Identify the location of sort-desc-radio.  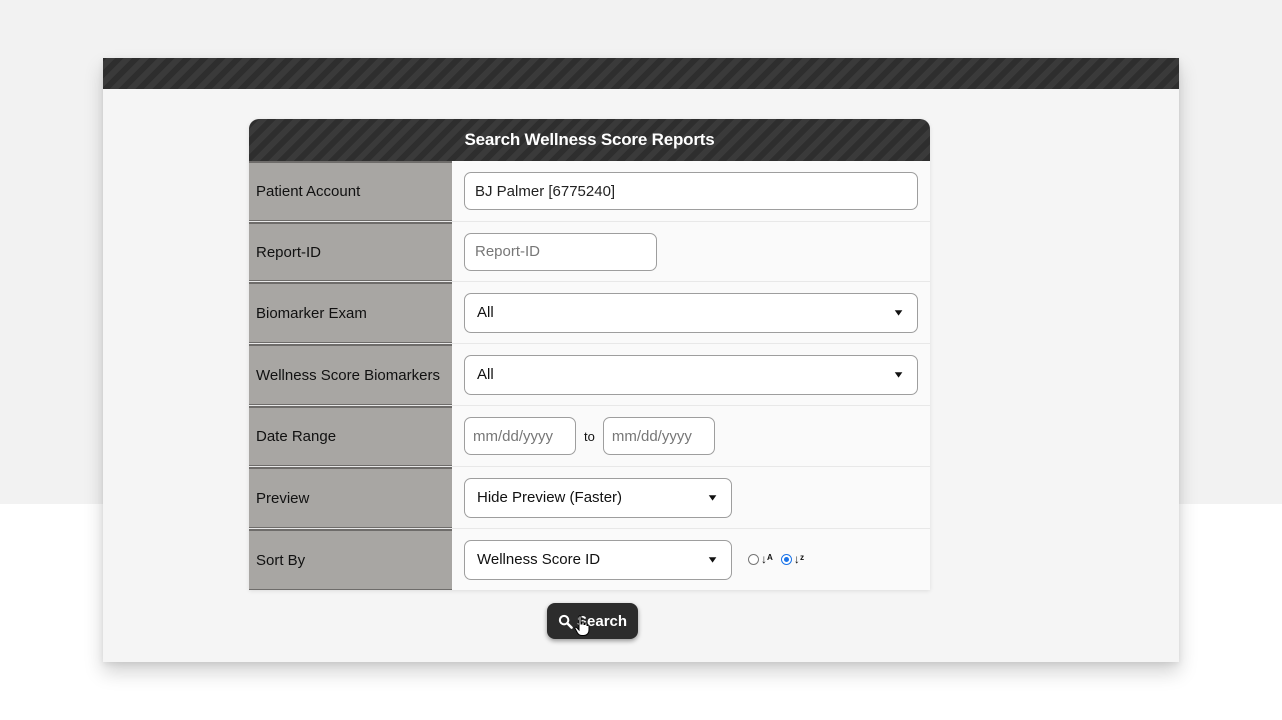
(786, 559).